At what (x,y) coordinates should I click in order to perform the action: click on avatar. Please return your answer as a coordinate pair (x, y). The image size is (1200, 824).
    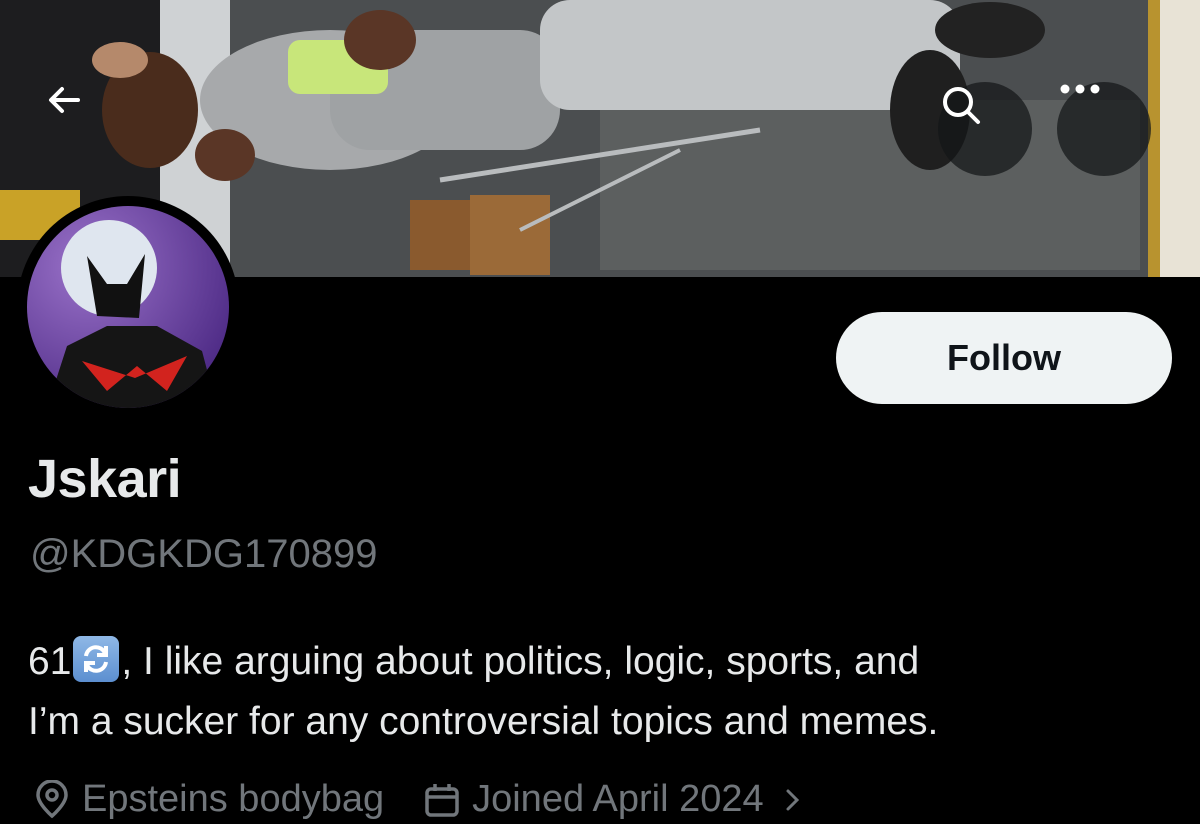
    Looking at the image, I should click on (128, 307).